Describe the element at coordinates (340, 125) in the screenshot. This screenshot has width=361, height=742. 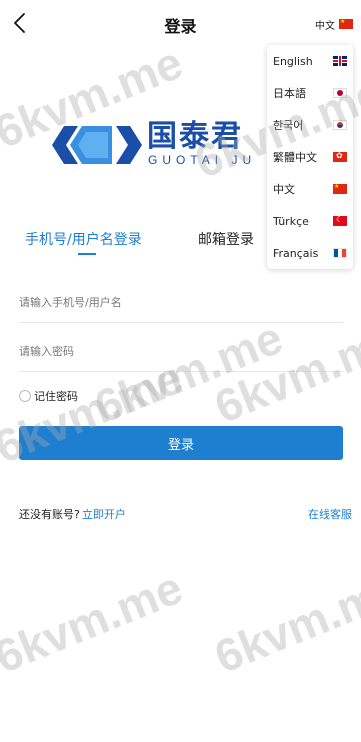
I see `korea-flag-icon` at that location.